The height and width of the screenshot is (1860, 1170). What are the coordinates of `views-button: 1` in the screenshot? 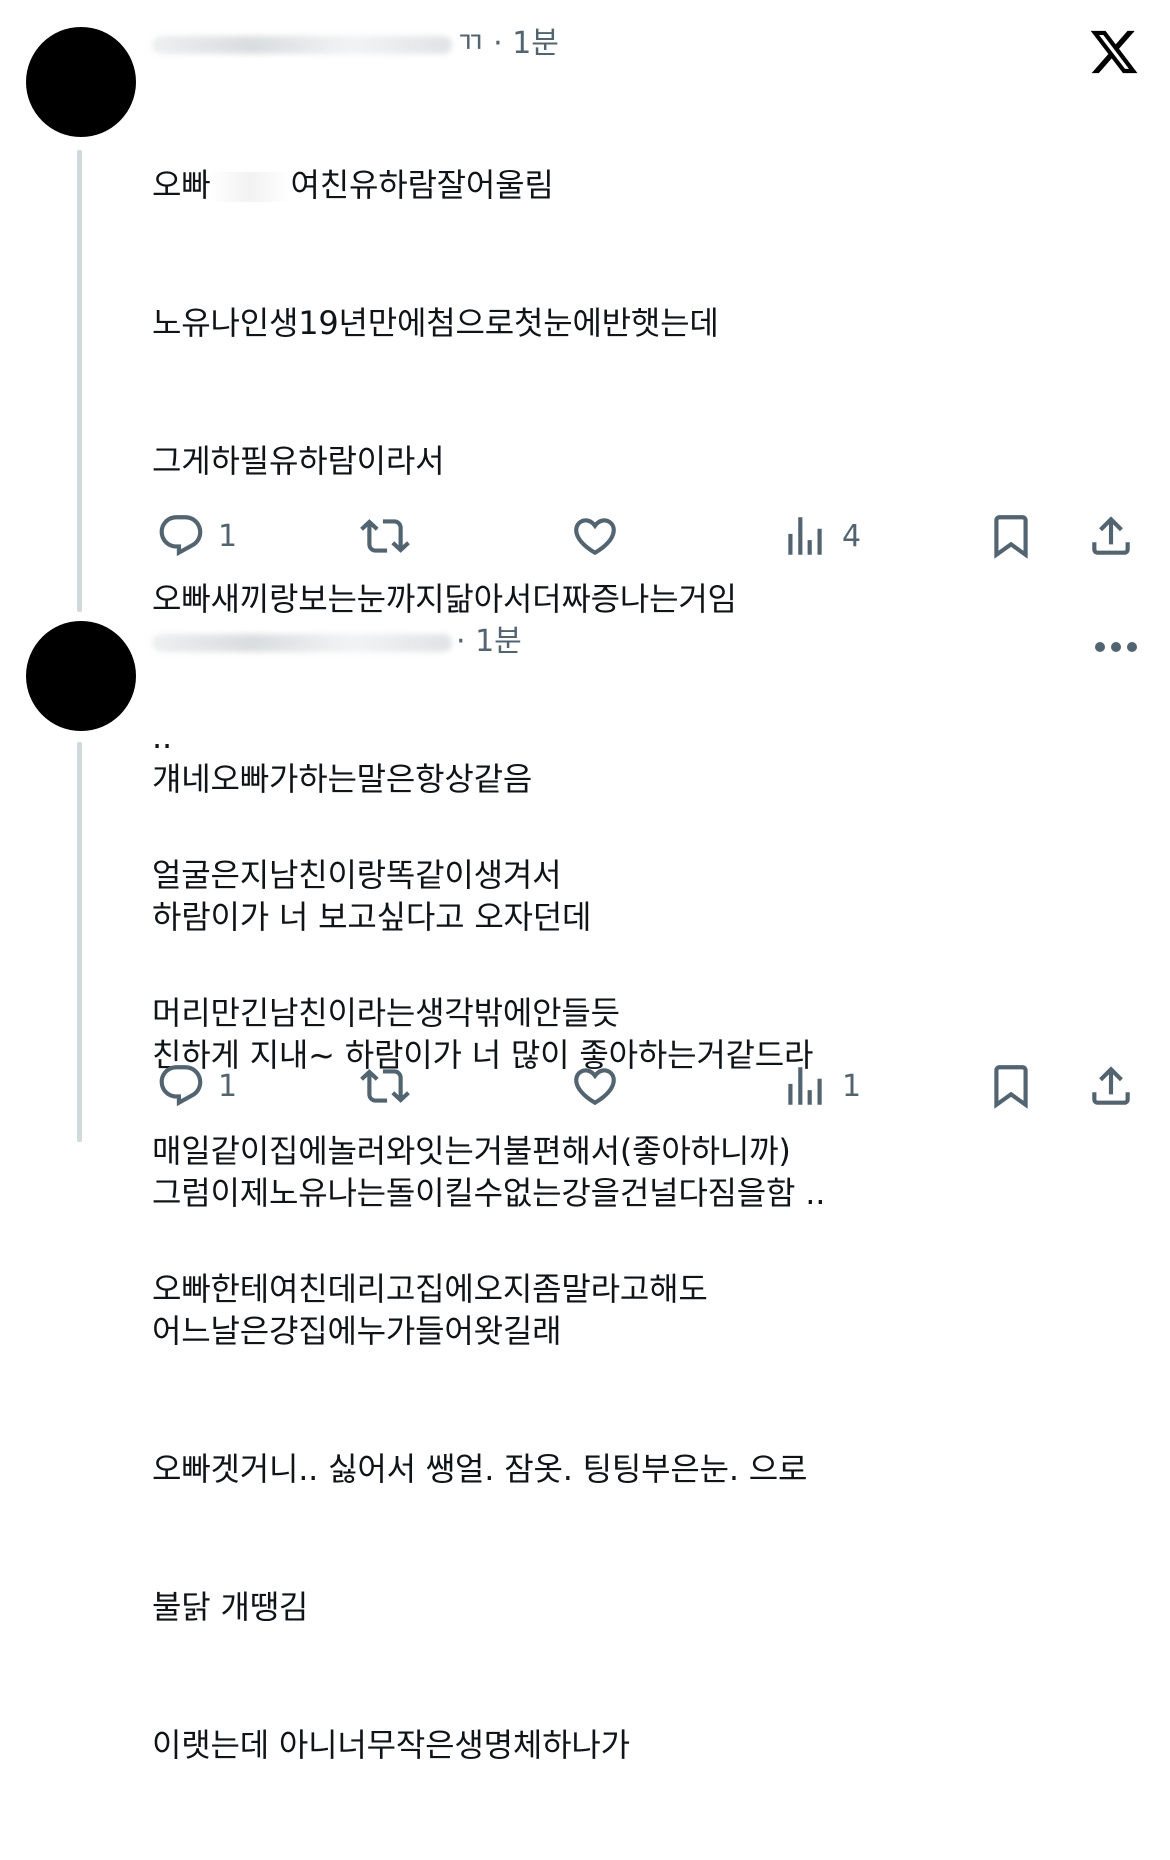 It's located at (820, 1086).